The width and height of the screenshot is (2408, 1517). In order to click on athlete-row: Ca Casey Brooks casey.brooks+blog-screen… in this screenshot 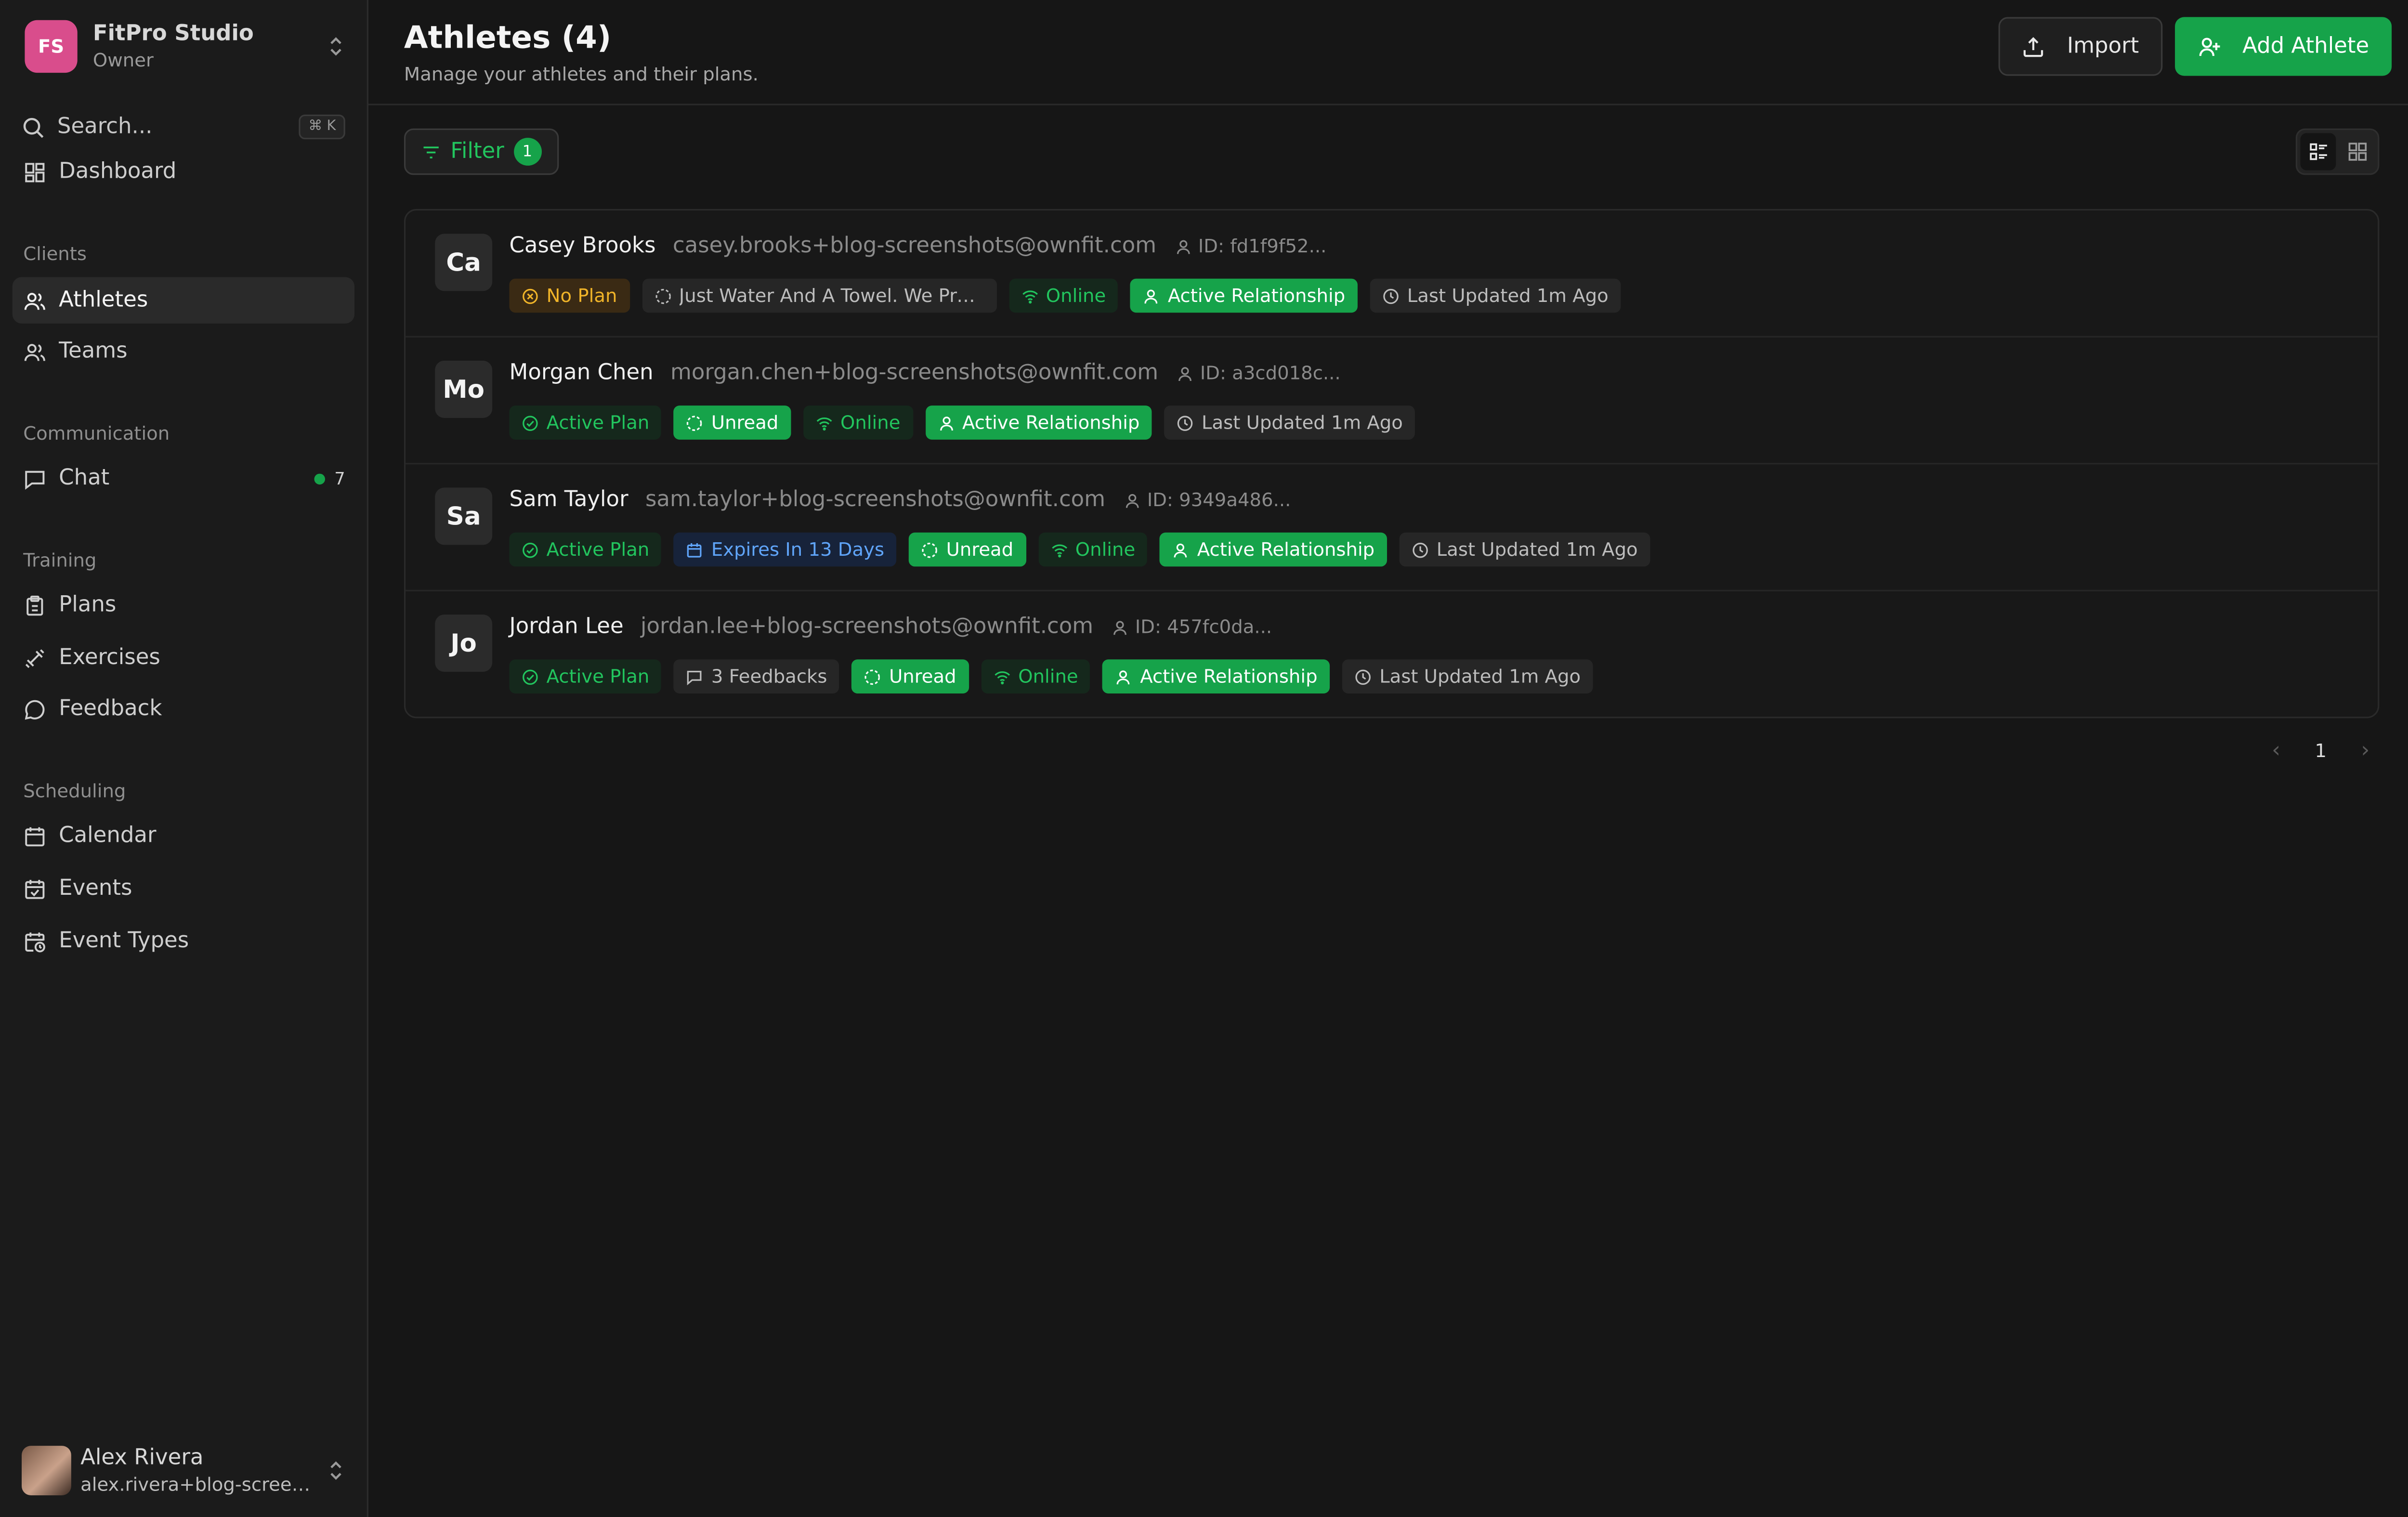, I will do `click(1392, 274)`.